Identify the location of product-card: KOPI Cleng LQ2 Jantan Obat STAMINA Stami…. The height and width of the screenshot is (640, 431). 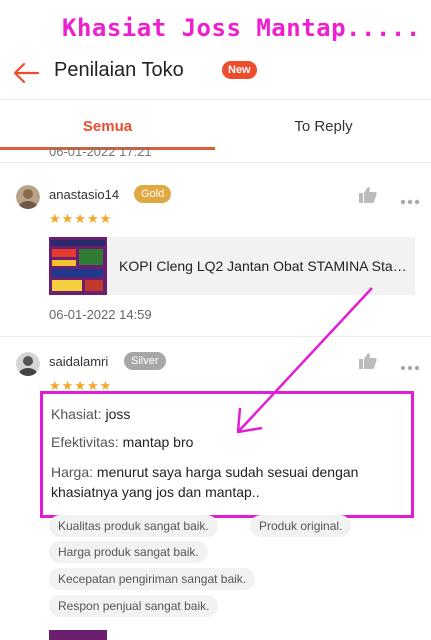
(232, 266).